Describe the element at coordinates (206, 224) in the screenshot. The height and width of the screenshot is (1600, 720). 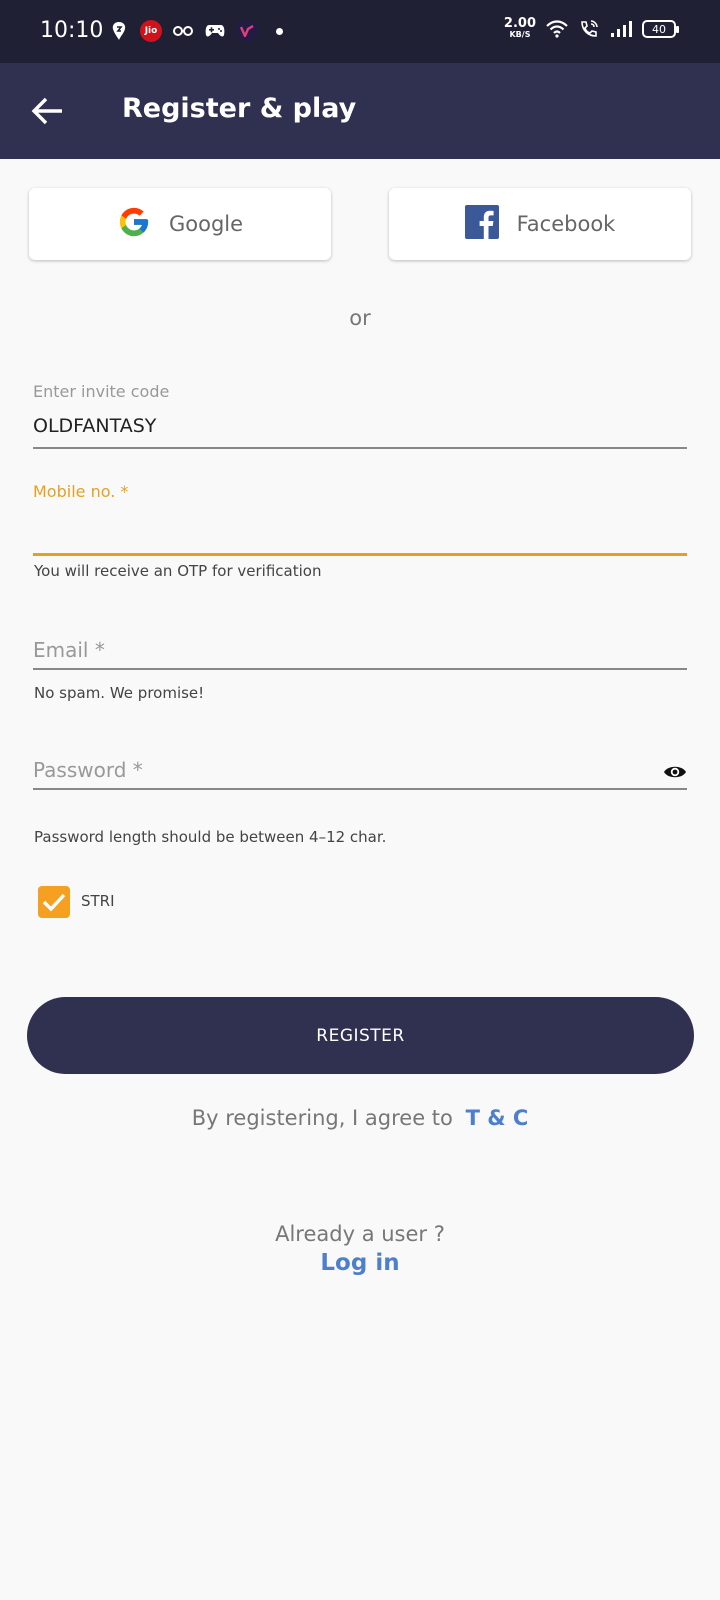
I see `google-label: Google` at that location.